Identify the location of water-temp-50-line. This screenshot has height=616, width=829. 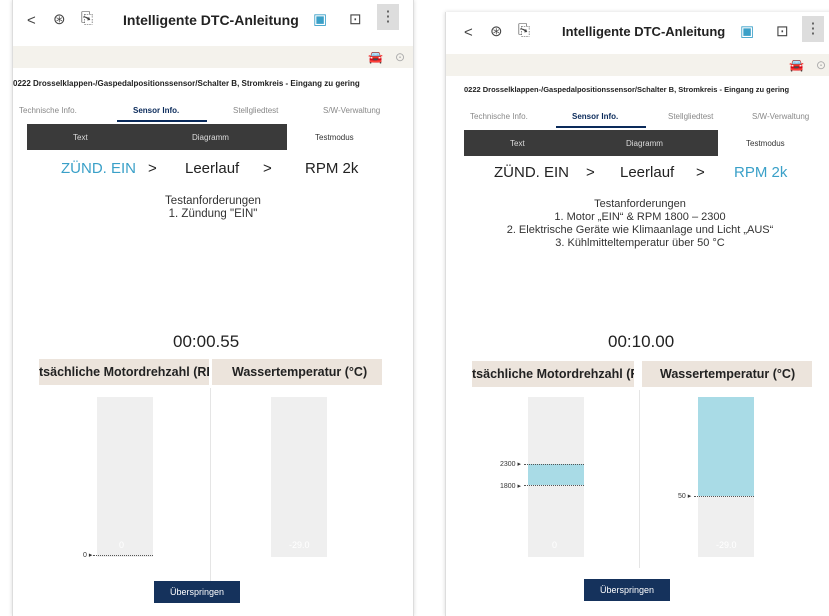
(724, 496).